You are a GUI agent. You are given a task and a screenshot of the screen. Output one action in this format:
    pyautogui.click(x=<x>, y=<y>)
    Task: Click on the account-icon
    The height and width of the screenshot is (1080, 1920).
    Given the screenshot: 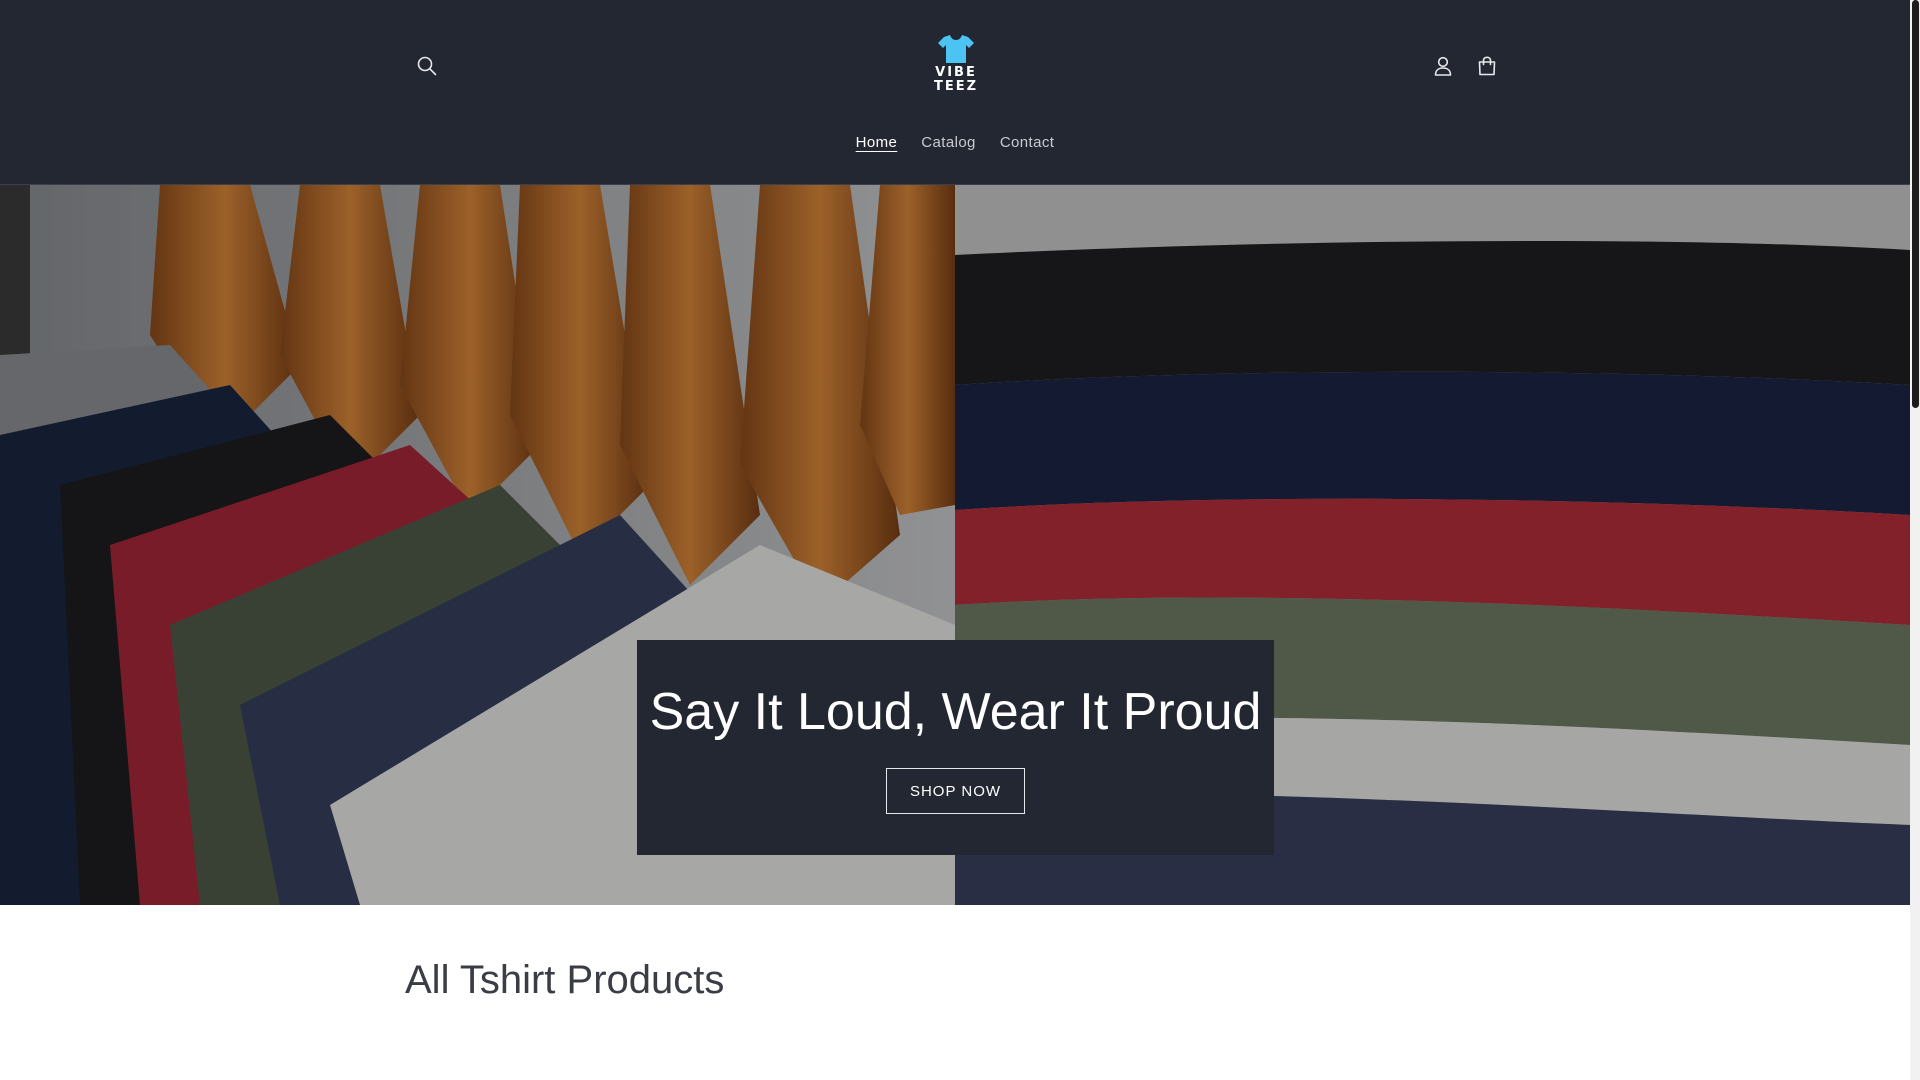 What is the action you would take?
    pyautogui.click(x=1443, y=66)
    